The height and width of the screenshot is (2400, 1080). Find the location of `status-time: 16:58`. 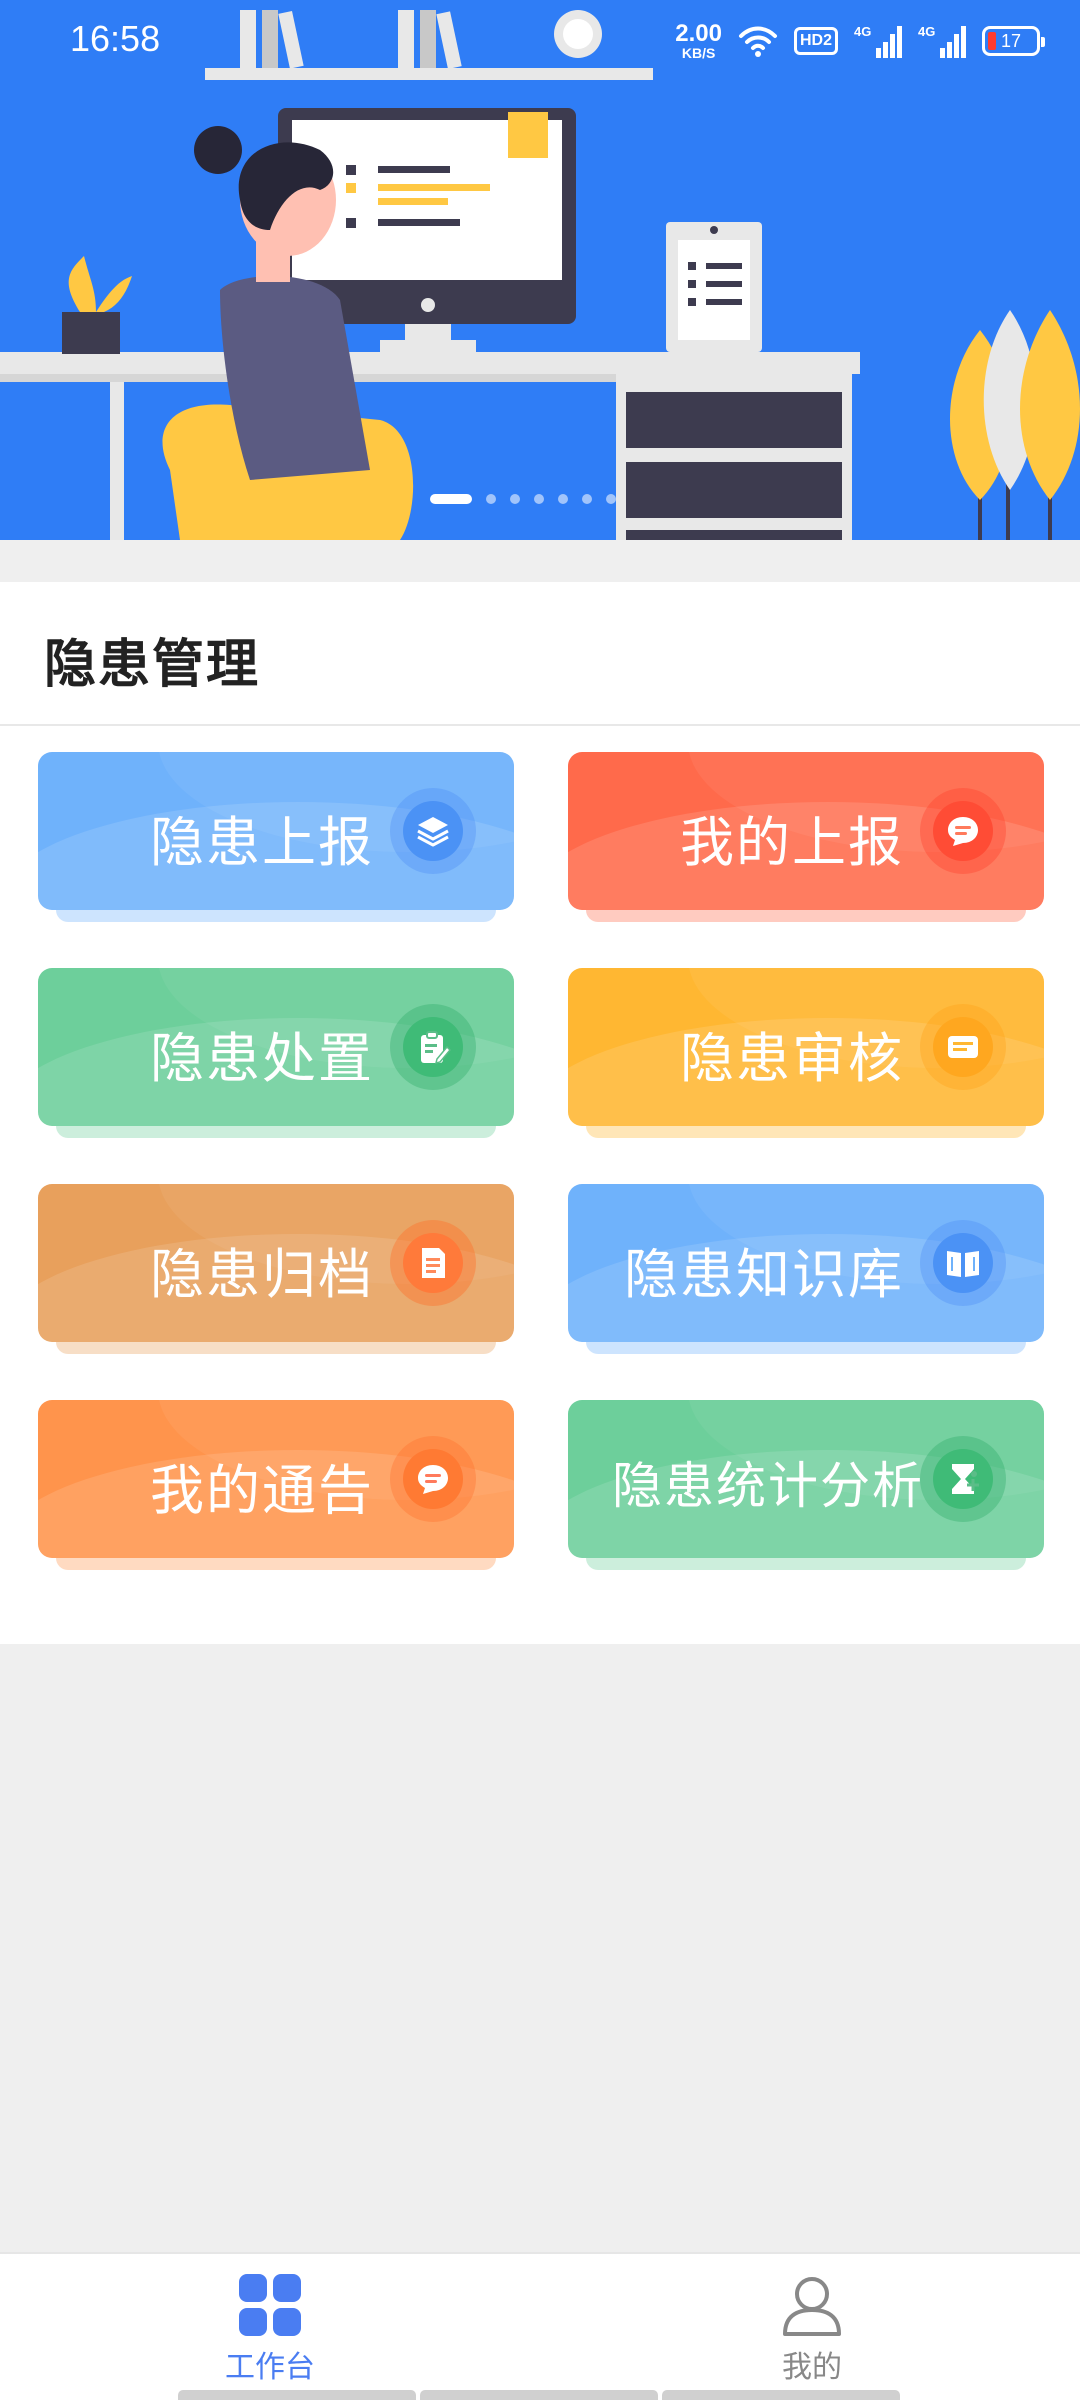

status-time: 16:58 is located at coordinates (115, 38).